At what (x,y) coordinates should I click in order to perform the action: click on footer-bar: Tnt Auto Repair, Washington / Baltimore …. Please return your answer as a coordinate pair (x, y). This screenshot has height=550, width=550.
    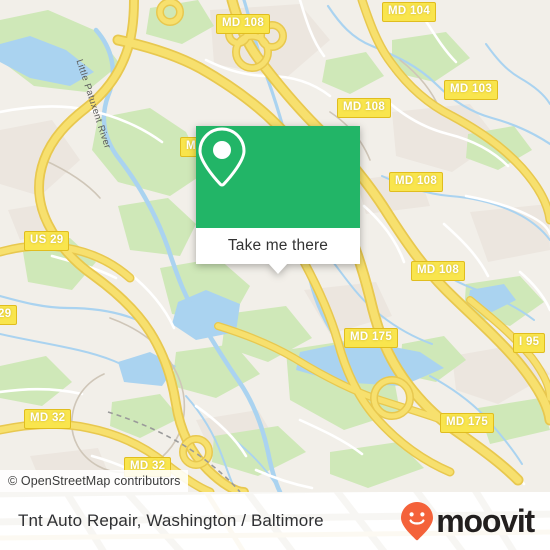
    Looking at the image, I should click on (275, 521).